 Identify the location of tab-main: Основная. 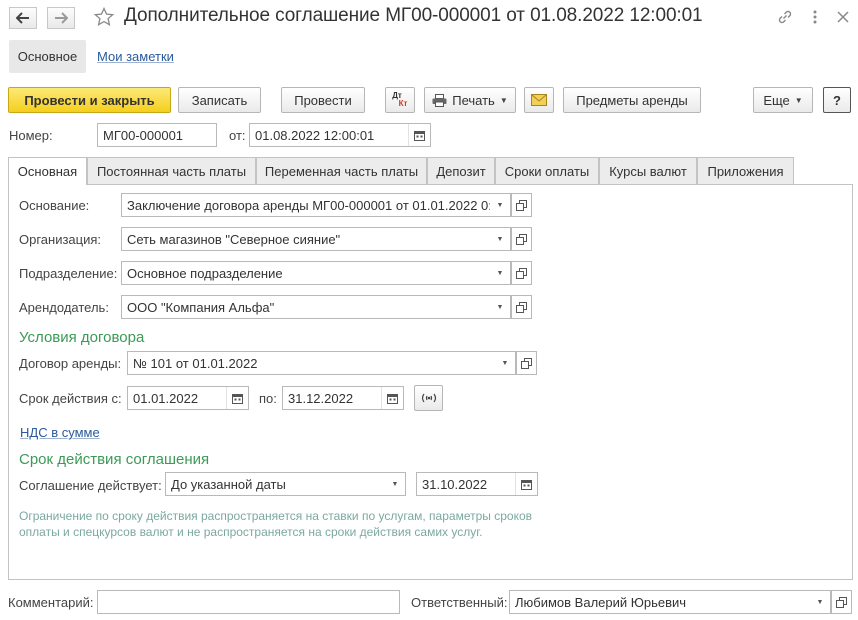
(47, 171).